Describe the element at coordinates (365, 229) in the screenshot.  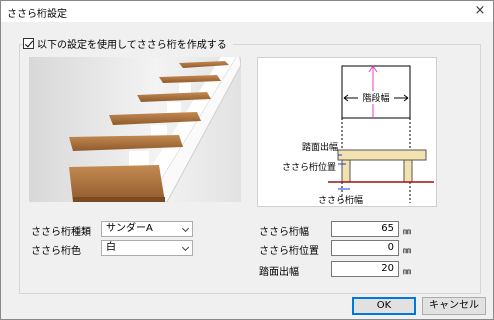
I see `stringer-width-input: 65` at that location.